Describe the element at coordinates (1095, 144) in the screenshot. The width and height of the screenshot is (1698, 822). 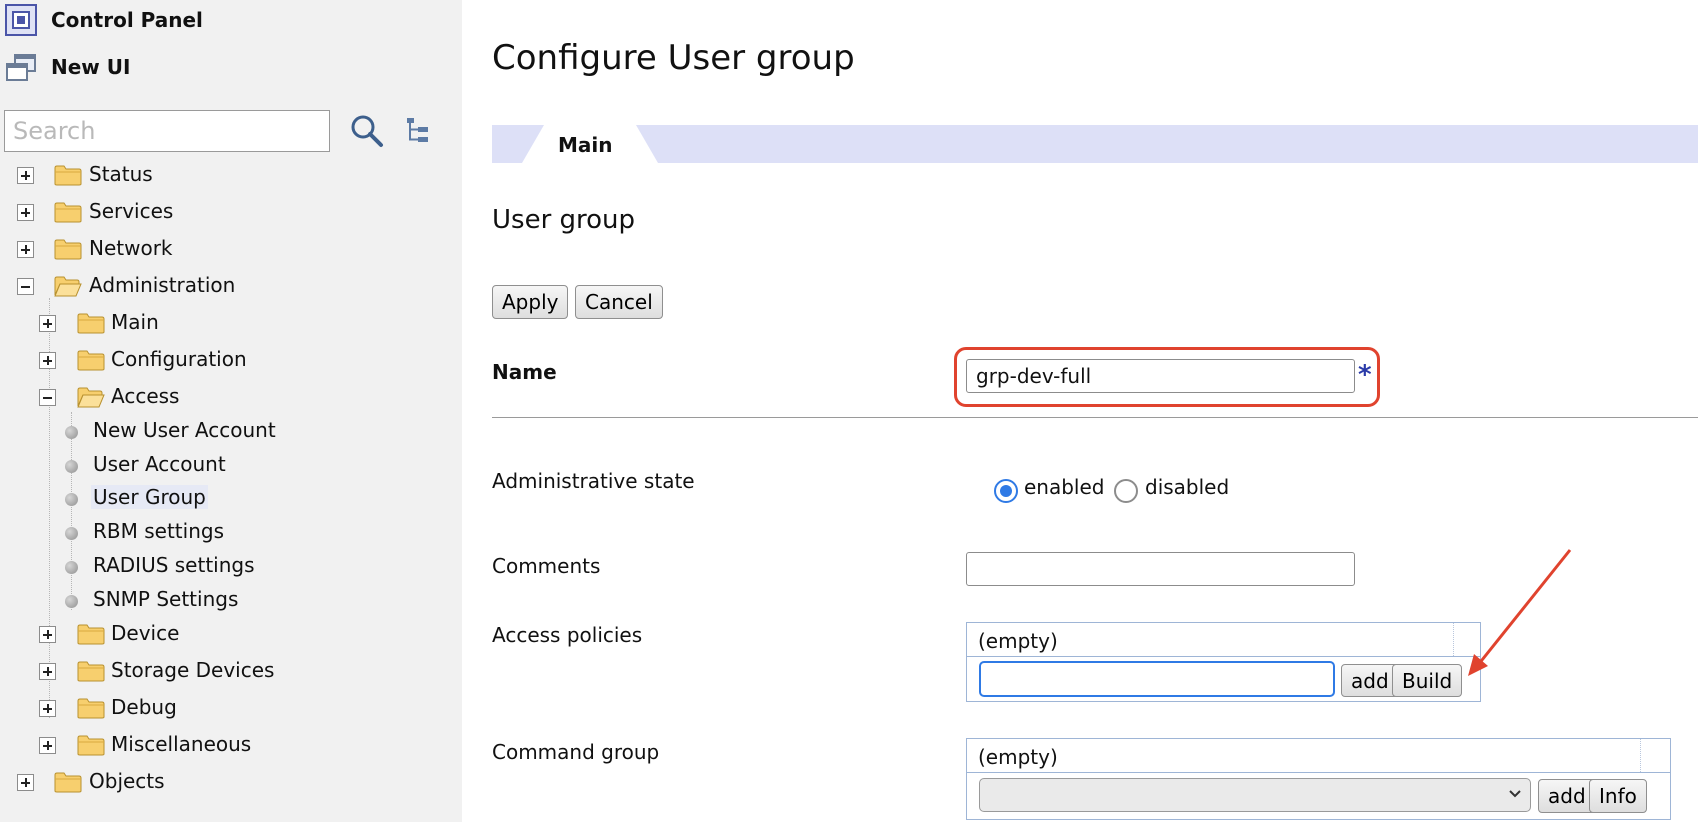
I see `tab-bar: Main` at that location.